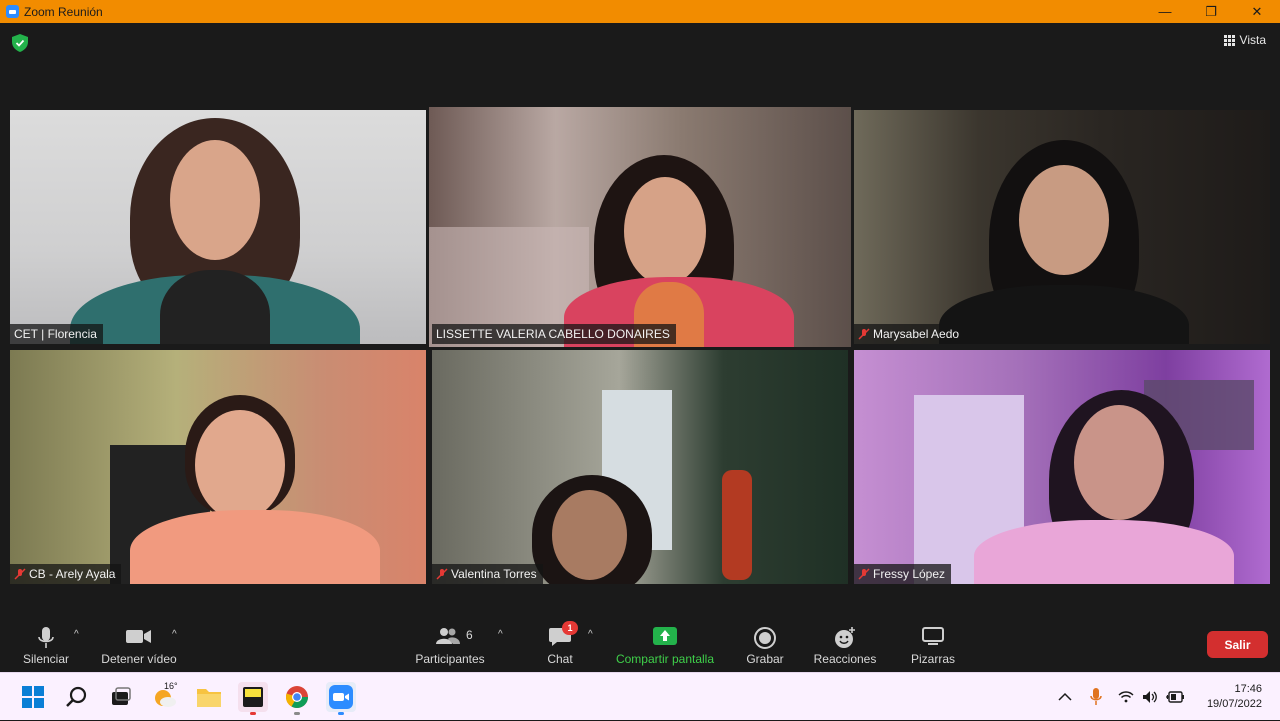  I want to click on search-button, so click(77, 697).